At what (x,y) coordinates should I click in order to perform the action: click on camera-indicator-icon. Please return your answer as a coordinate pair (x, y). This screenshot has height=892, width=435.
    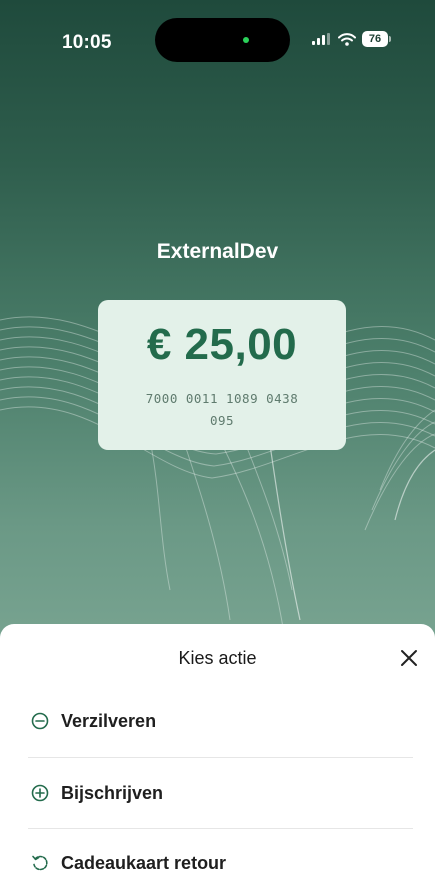
    Looking at the image, I should click on (246, 40).